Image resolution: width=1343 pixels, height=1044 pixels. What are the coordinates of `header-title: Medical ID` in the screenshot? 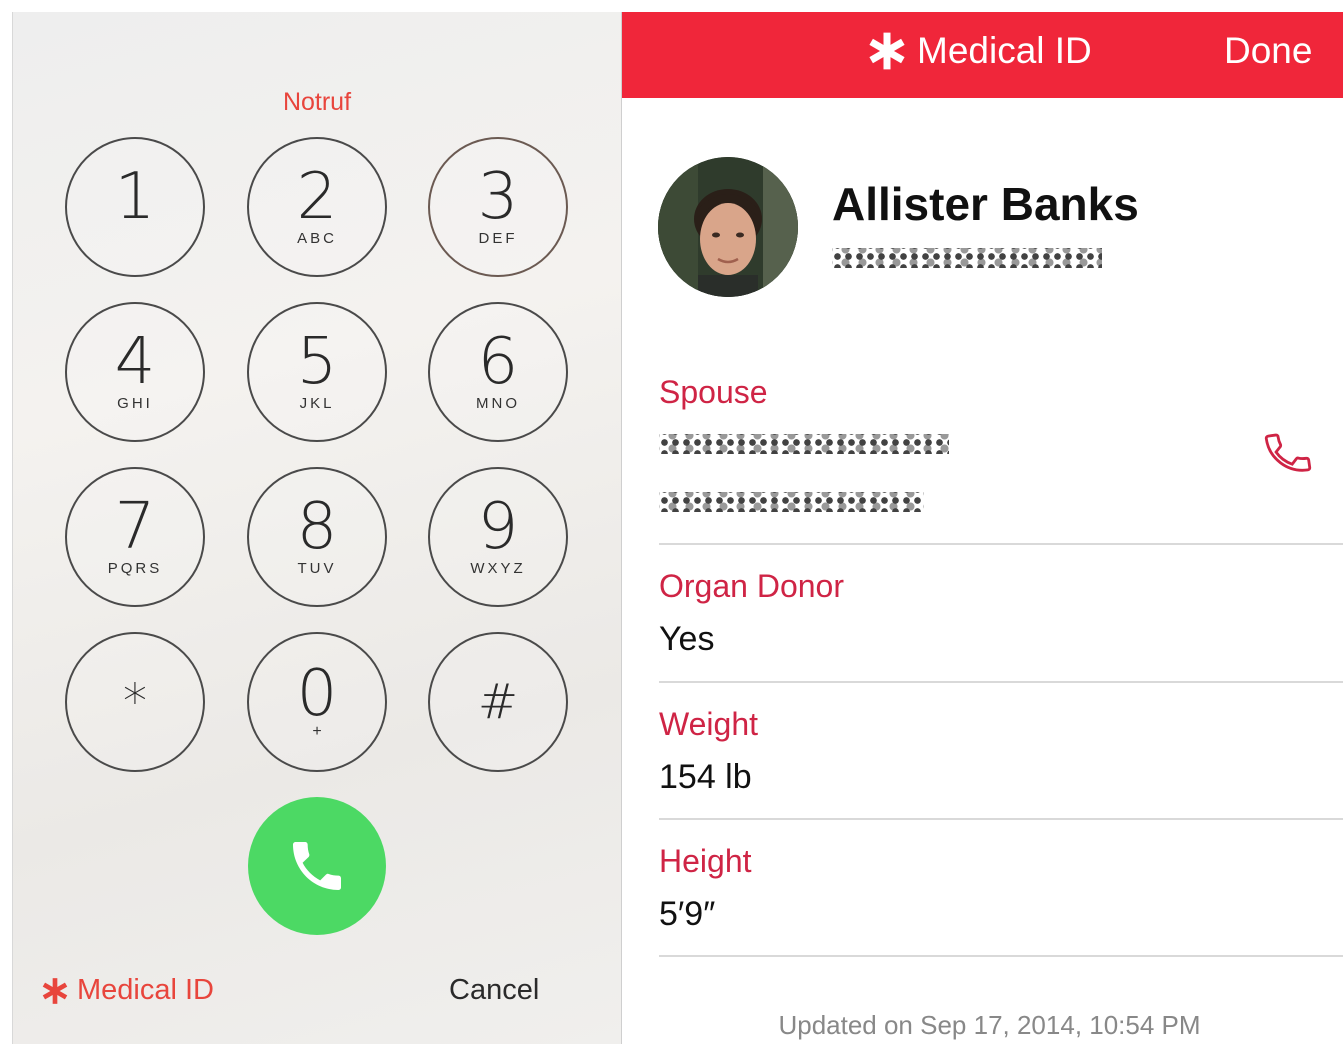 It's located at (979, 51).